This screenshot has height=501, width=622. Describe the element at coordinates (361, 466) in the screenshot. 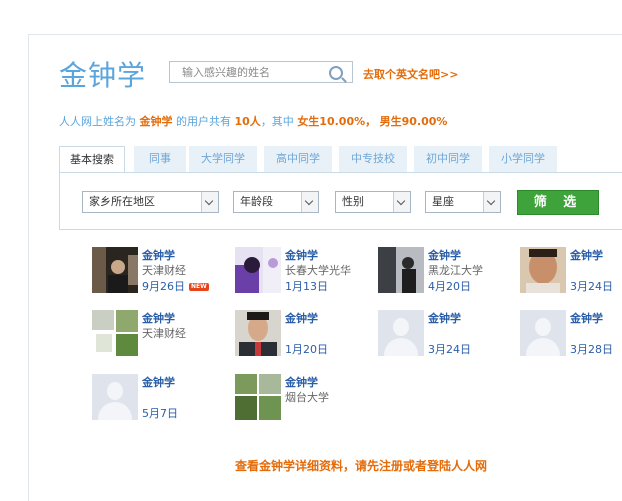

I see `register-prompt-link: 查看金钟学详细资料，请先注册或者登陆人人网` at that location.